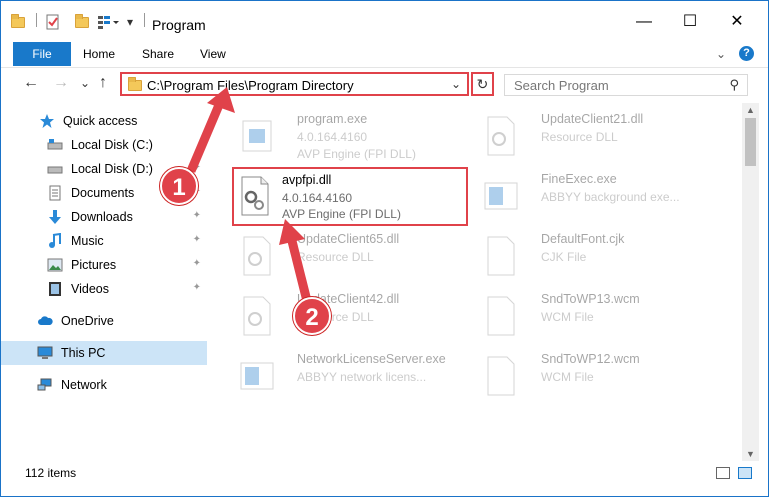 The width and height of the screenshot is (769, 497). I want to click on maximize-button: ☐, so click(690, 22).